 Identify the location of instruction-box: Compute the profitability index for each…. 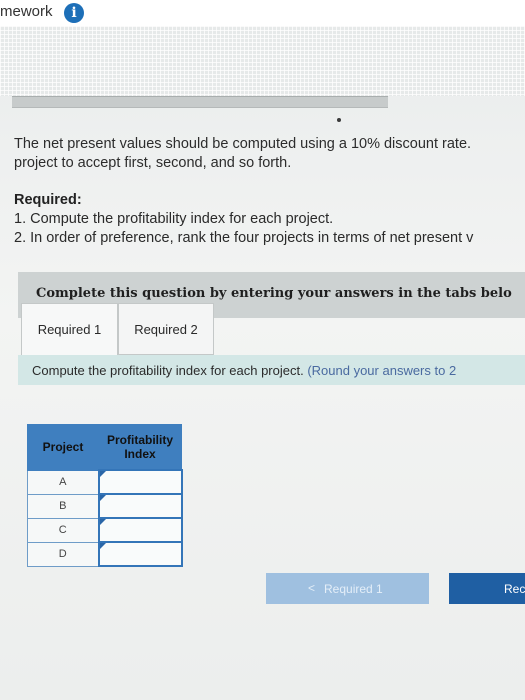
(271, 370).